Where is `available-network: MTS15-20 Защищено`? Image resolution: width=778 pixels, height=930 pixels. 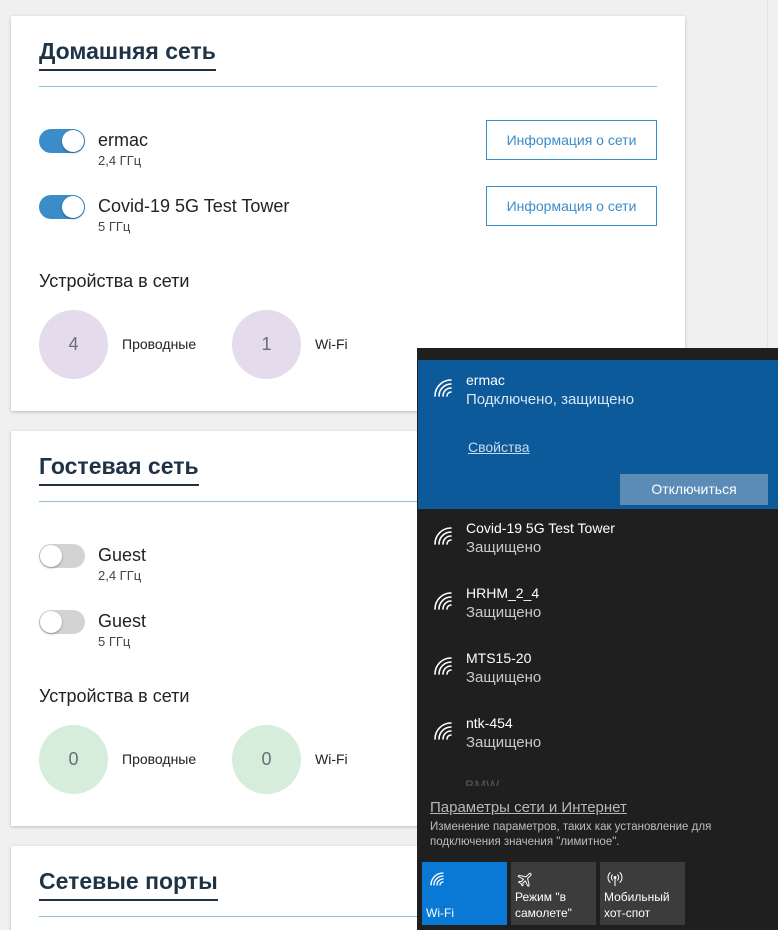 available-network: MTS15-20 Защищено is located at coordinates (597, 675).